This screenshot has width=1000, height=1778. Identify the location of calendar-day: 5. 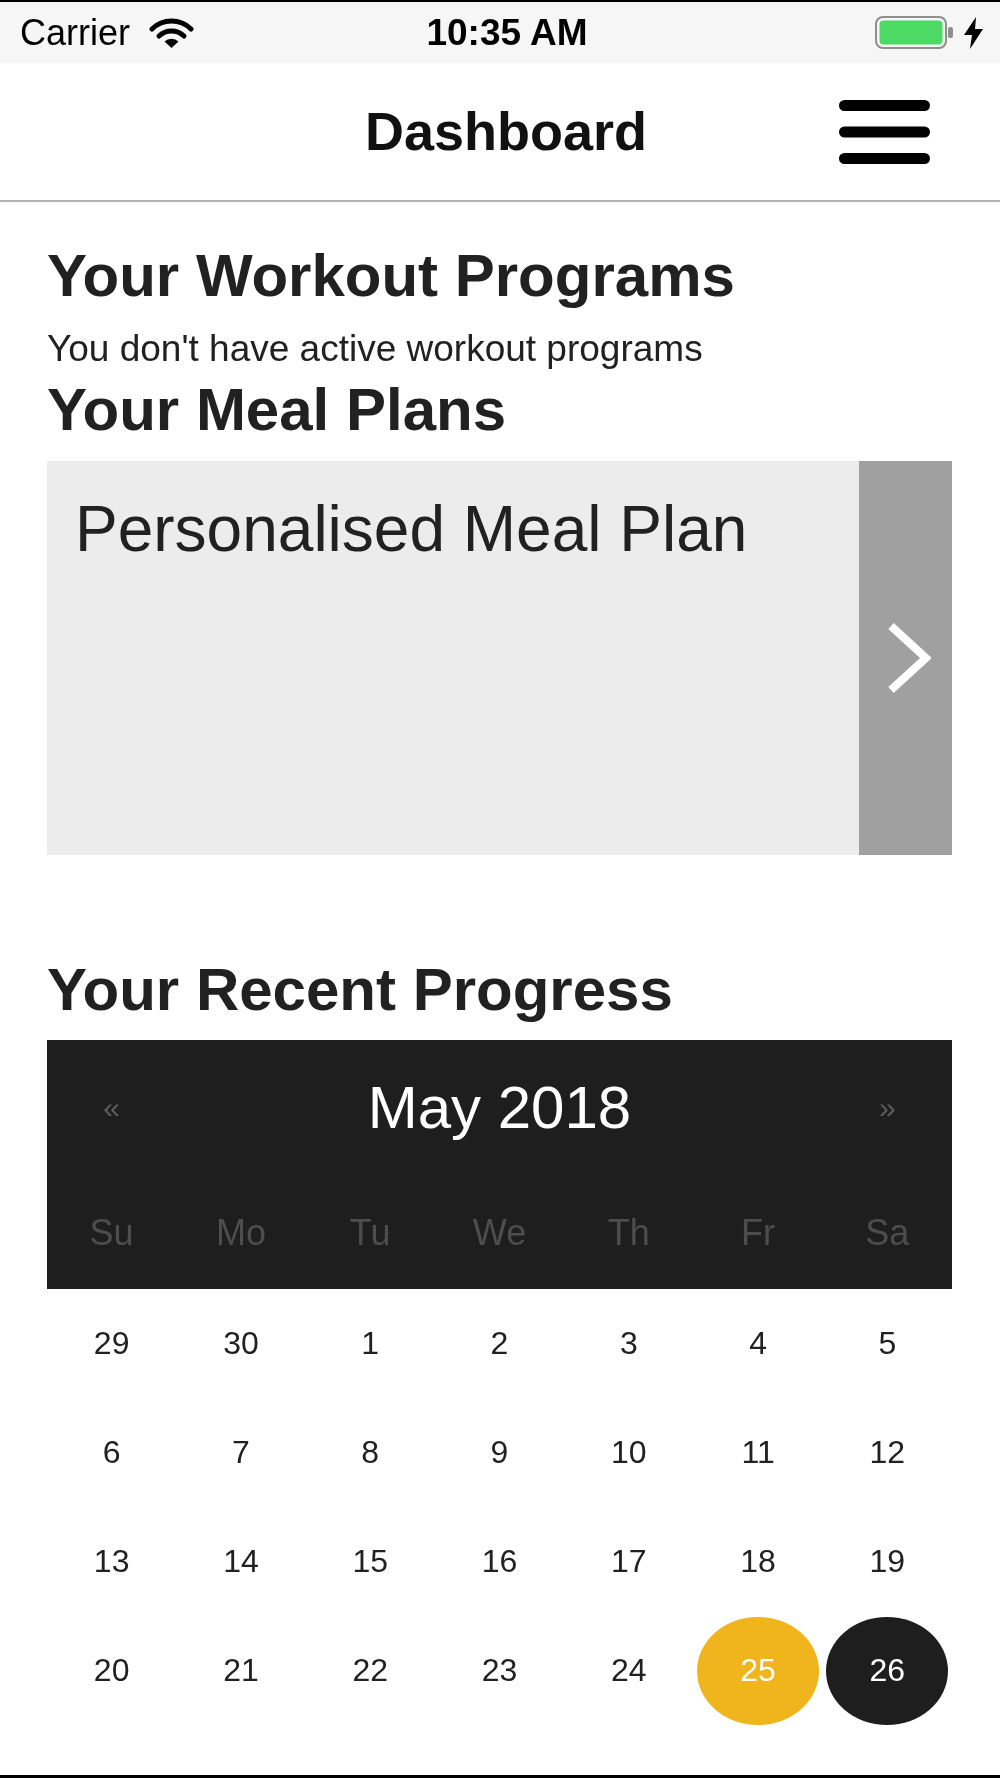
(887, 1343).